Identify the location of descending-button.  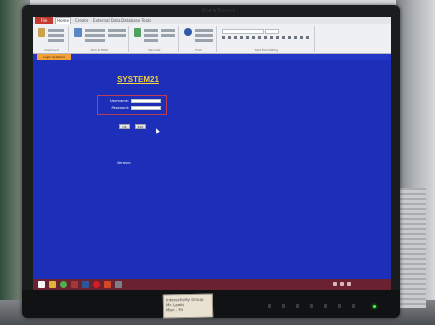
(95, 35).